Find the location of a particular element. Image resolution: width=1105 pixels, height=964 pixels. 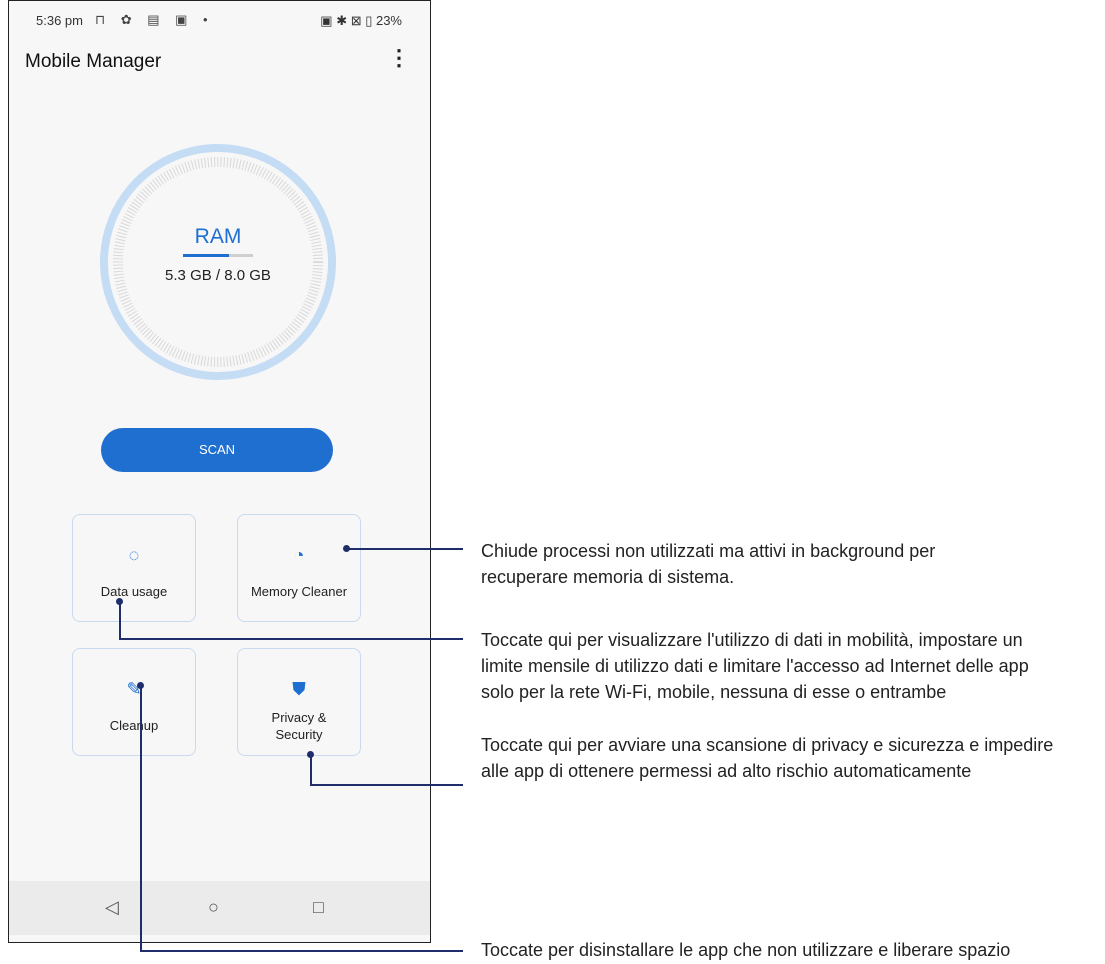

status-bar: 5:36 pm ⊓ ✿ ▤ ▣ • ▣ ✱ ⊠ ▯ 23% is located at coordinates (219, 19).